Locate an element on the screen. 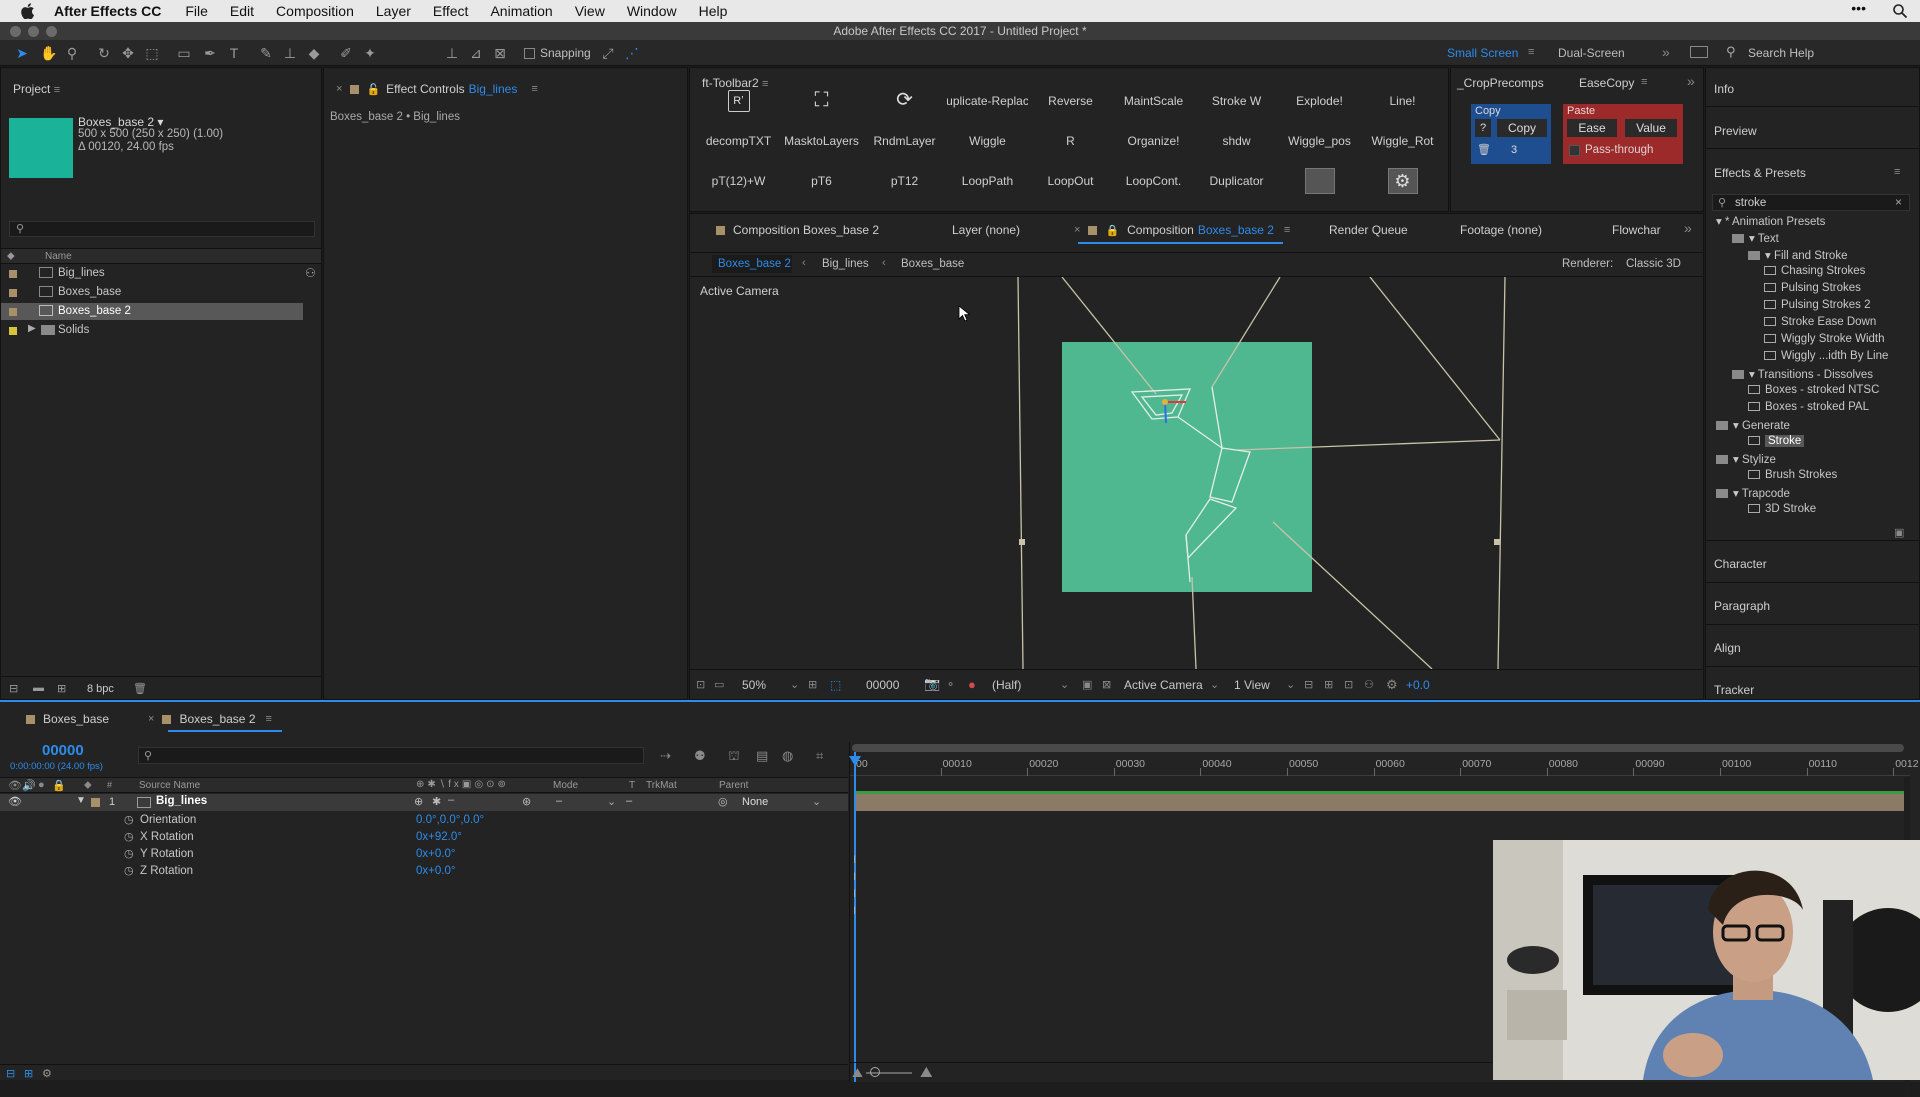  property-row: ◷ Orientation 0.0°,0.0°,0.0° is located at coordinates (424, 820).